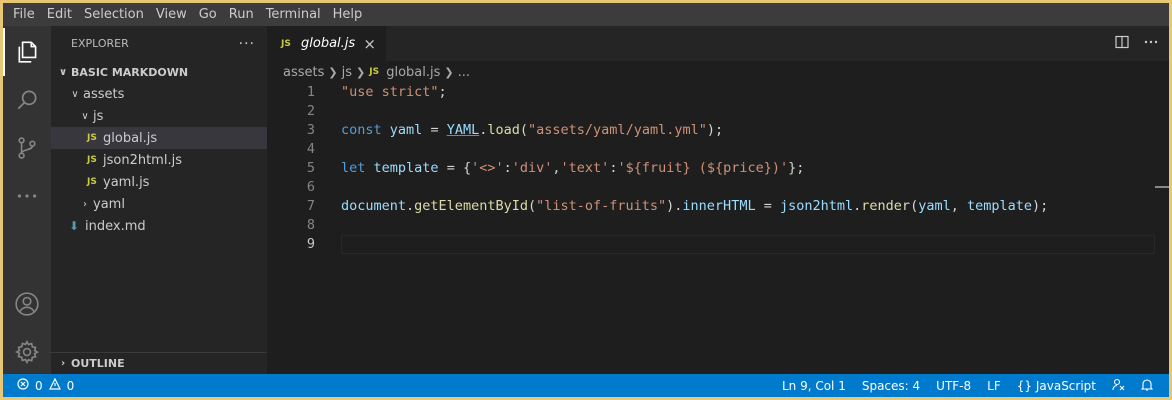 The height and width of the screenshot is (400, 1172). I want to click on problems-indicator: 0 0, so click(39, 385).